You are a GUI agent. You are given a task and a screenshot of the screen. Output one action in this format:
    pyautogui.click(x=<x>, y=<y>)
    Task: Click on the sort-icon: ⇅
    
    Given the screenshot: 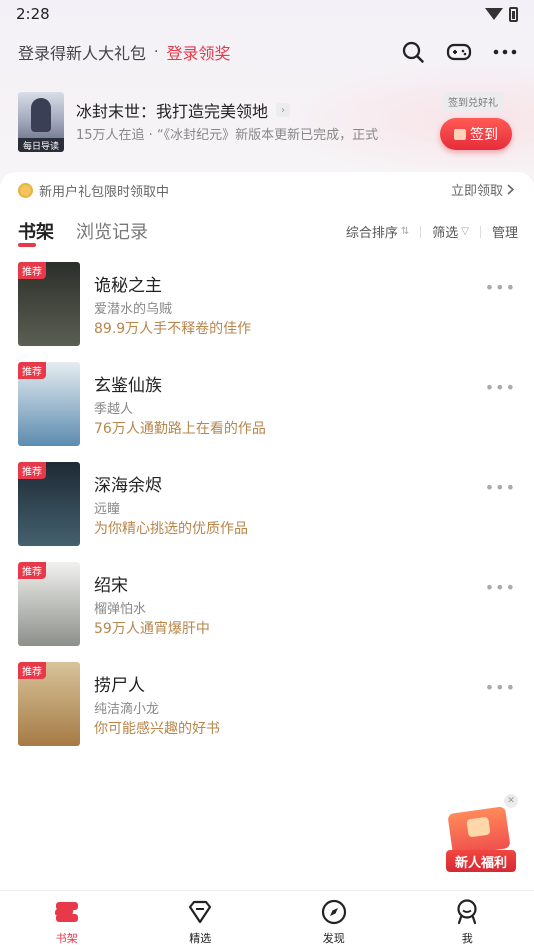 What is the action you would take?
    pyautogui.click(x=405, y=231)
    